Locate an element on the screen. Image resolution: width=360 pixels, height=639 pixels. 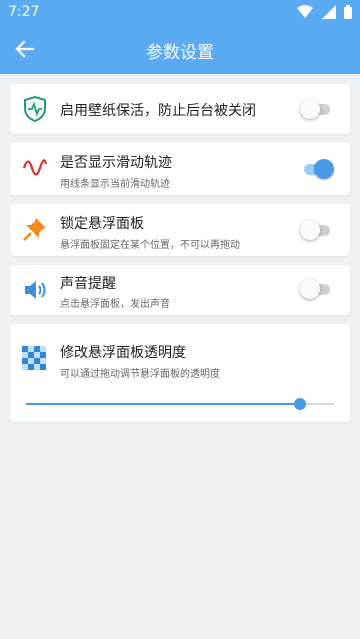
setting-card-opacity: 修改悬浮面板透明度 可以通过拖动调节悬浮面板的透明度 is located at coordinates (180, 373).